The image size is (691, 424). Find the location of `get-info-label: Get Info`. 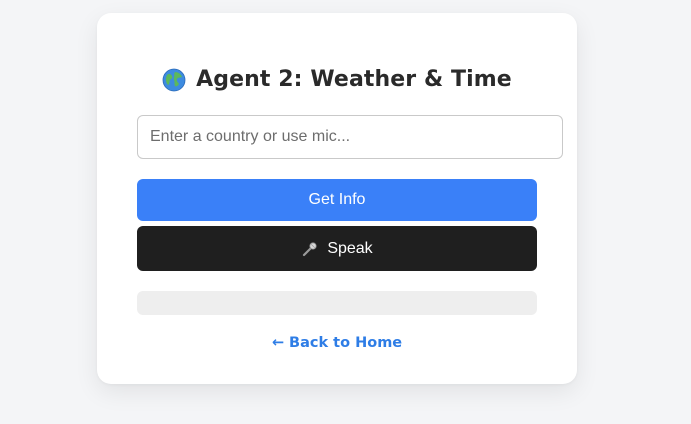

get-info-label: Get Info is located at coordinates (337, 199).